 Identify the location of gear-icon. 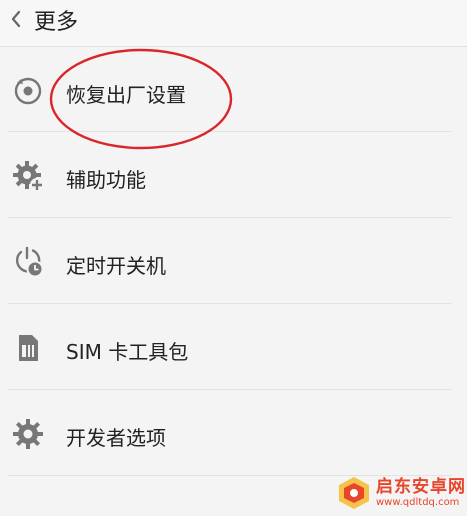
(28, 434).